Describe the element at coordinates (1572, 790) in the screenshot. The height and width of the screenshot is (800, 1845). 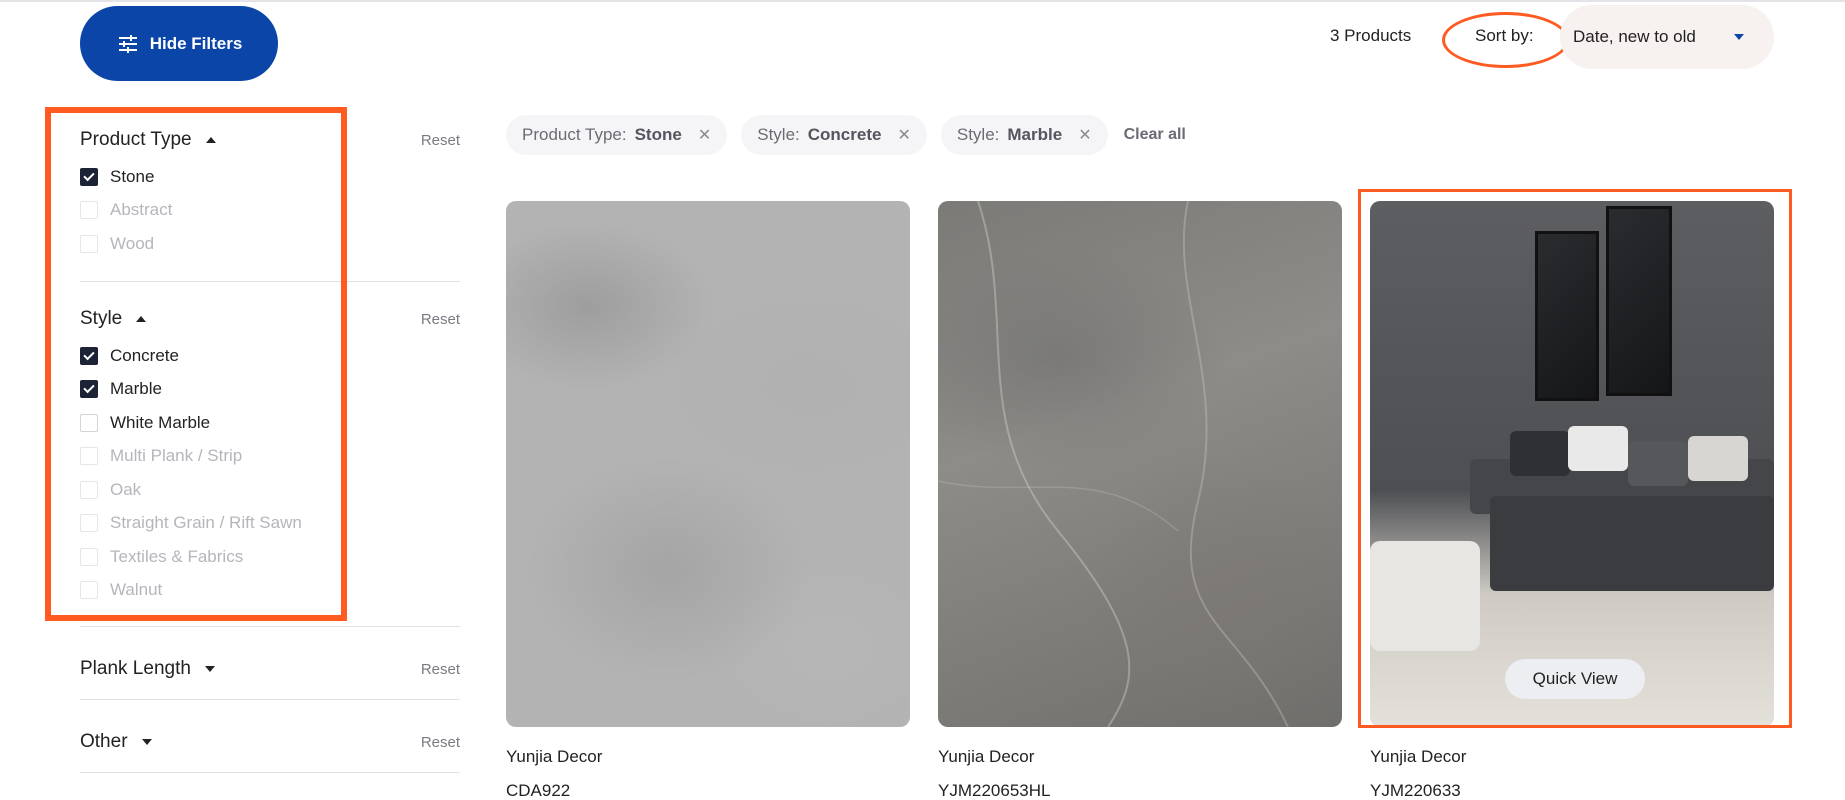
I see `product-code: YJM220633` at that location.